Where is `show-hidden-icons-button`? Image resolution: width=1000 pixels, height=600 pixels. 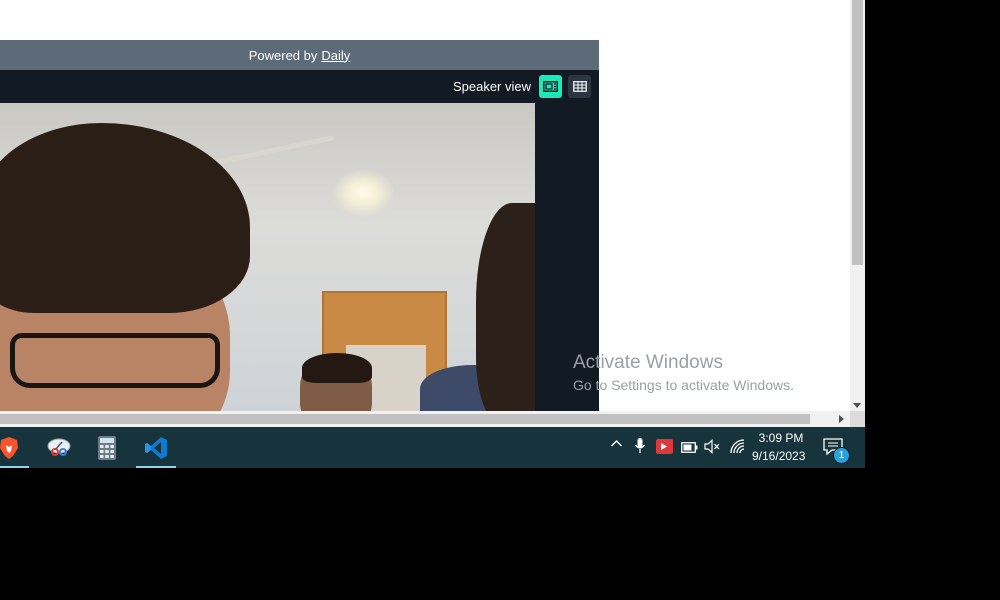
show-hidden-icons-button is located at coordinates (616, 445).